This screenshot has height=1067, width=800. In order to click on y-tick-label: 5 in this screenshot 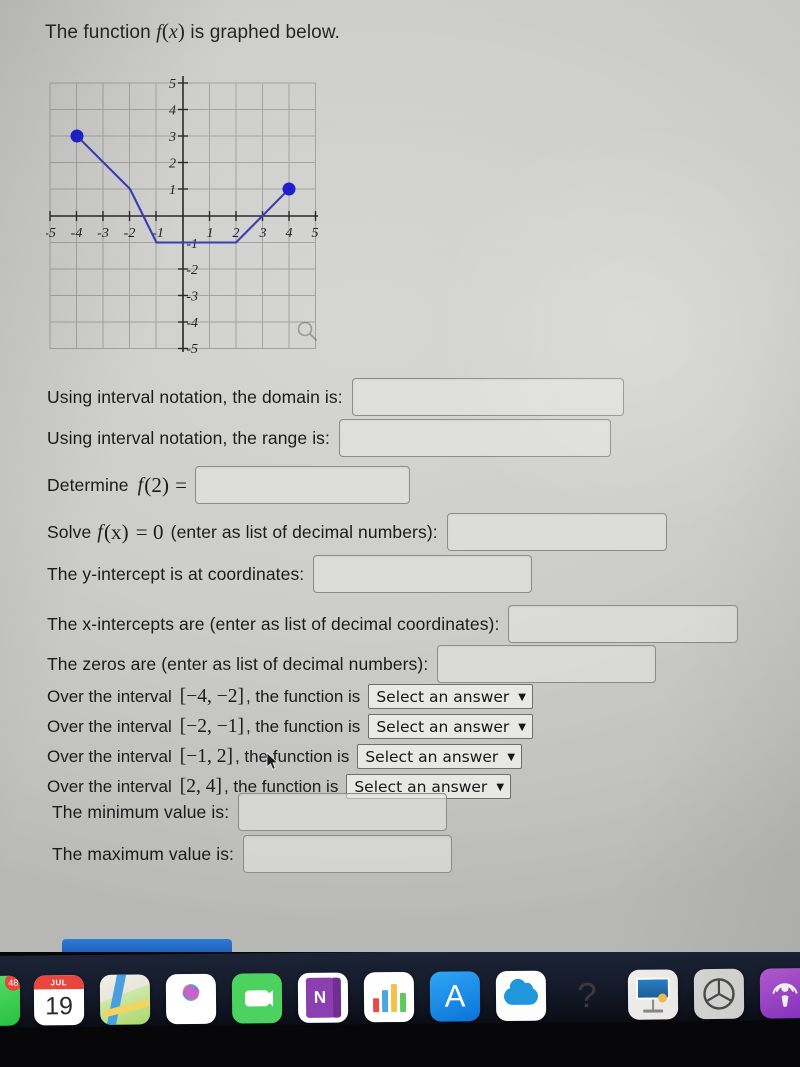, I will do `click(172, 84)`.